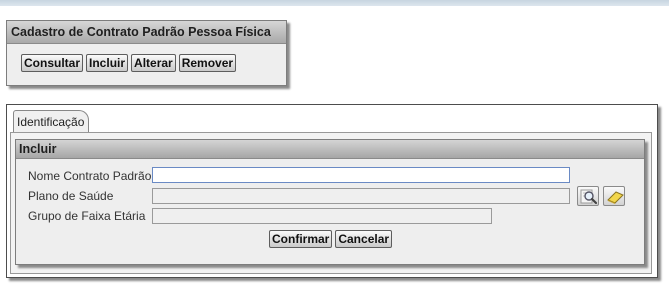 Image resolution: width=669 pixels, height=305 pixels. What do you see at coordinates (107, 63) in the screenshot?
I see `incluir-button: Incluir` at bounding box center [107, 63].